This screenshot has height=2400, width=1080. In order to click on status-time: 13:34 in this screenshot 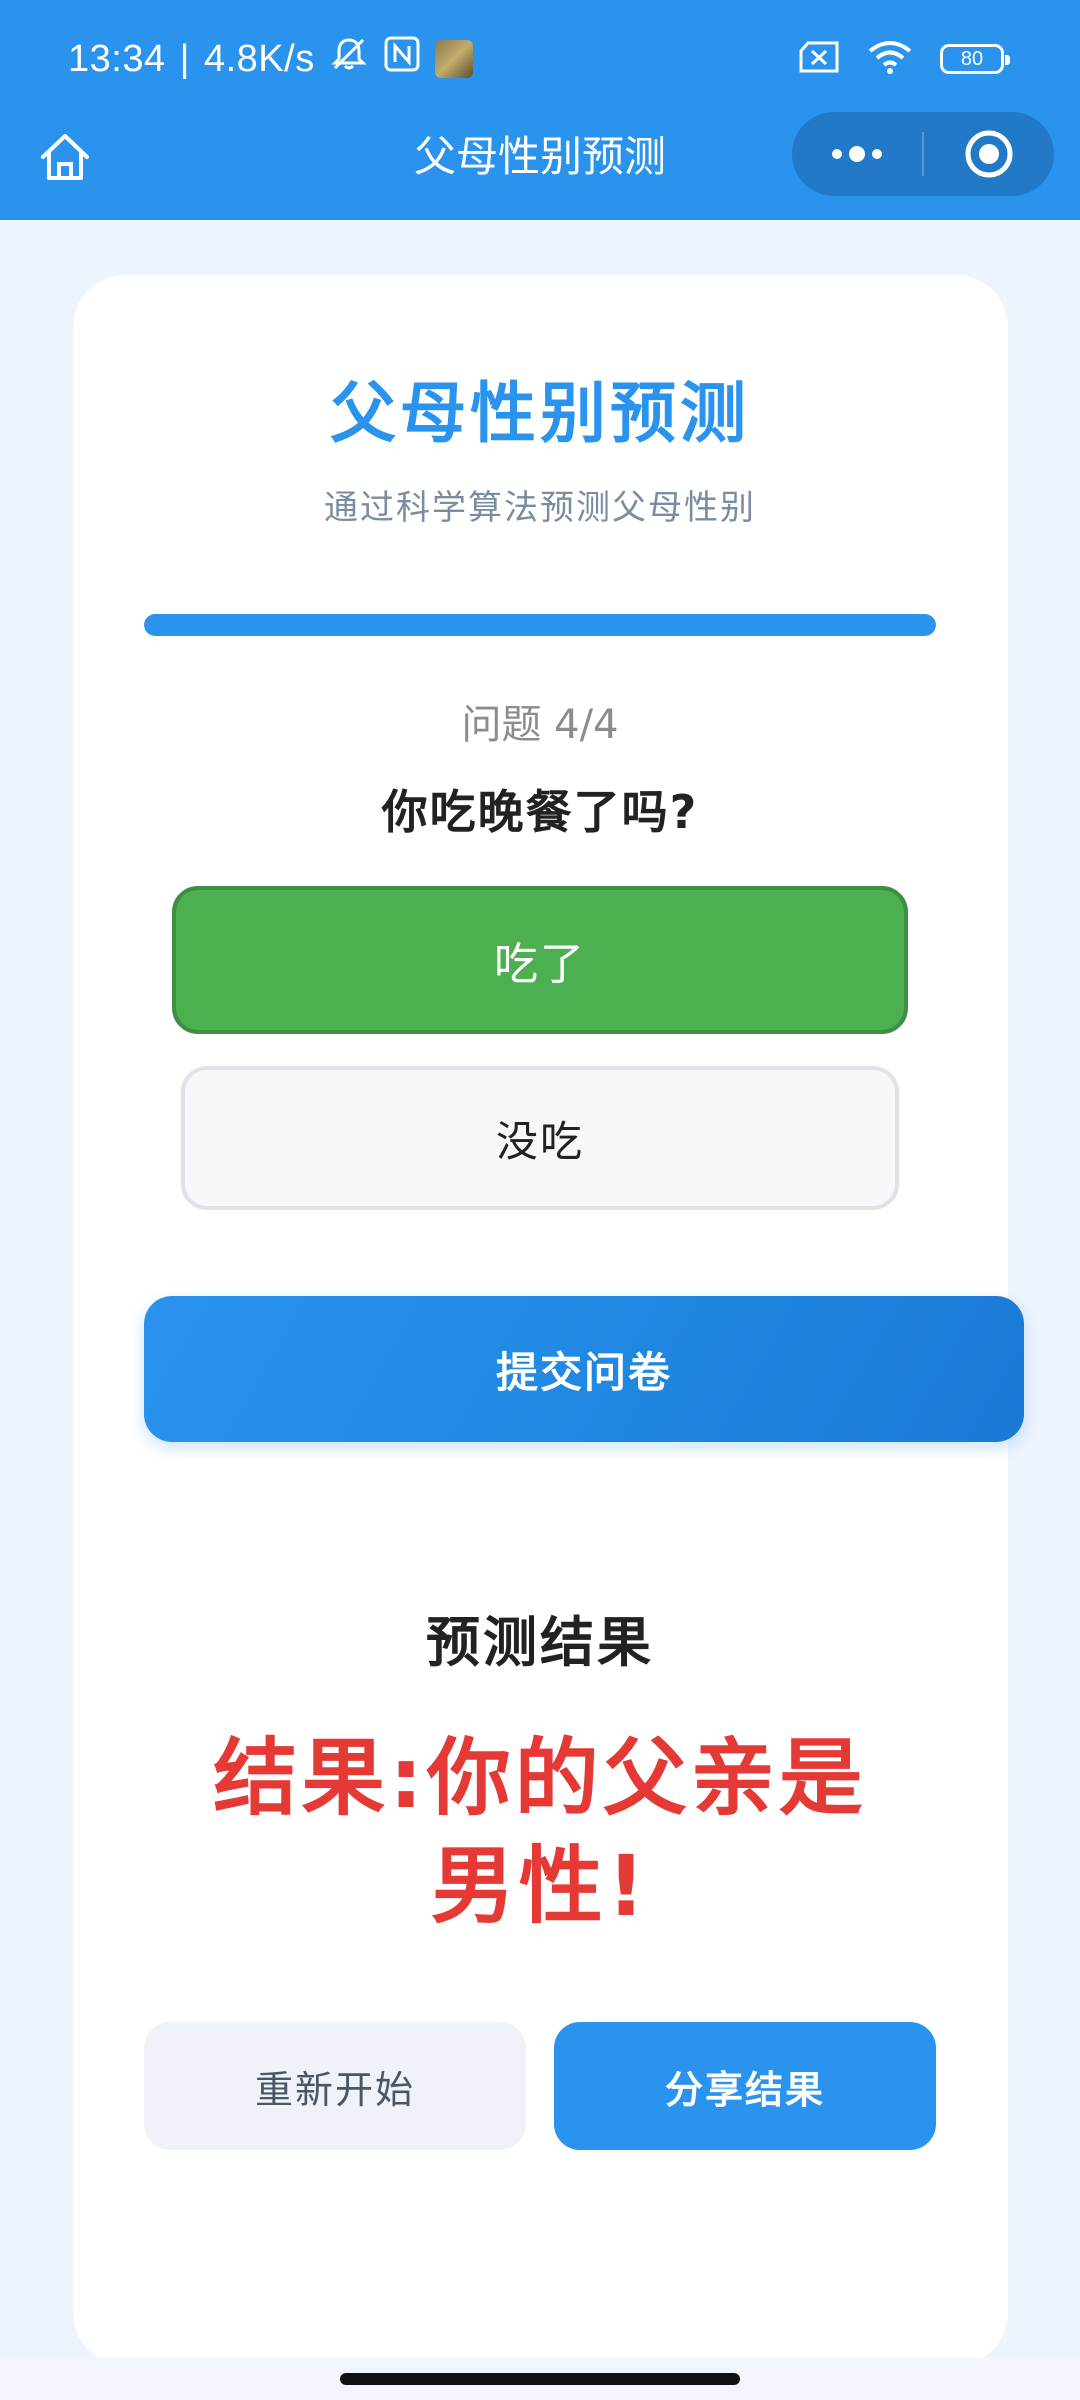, I will do `click(117, 58)`.